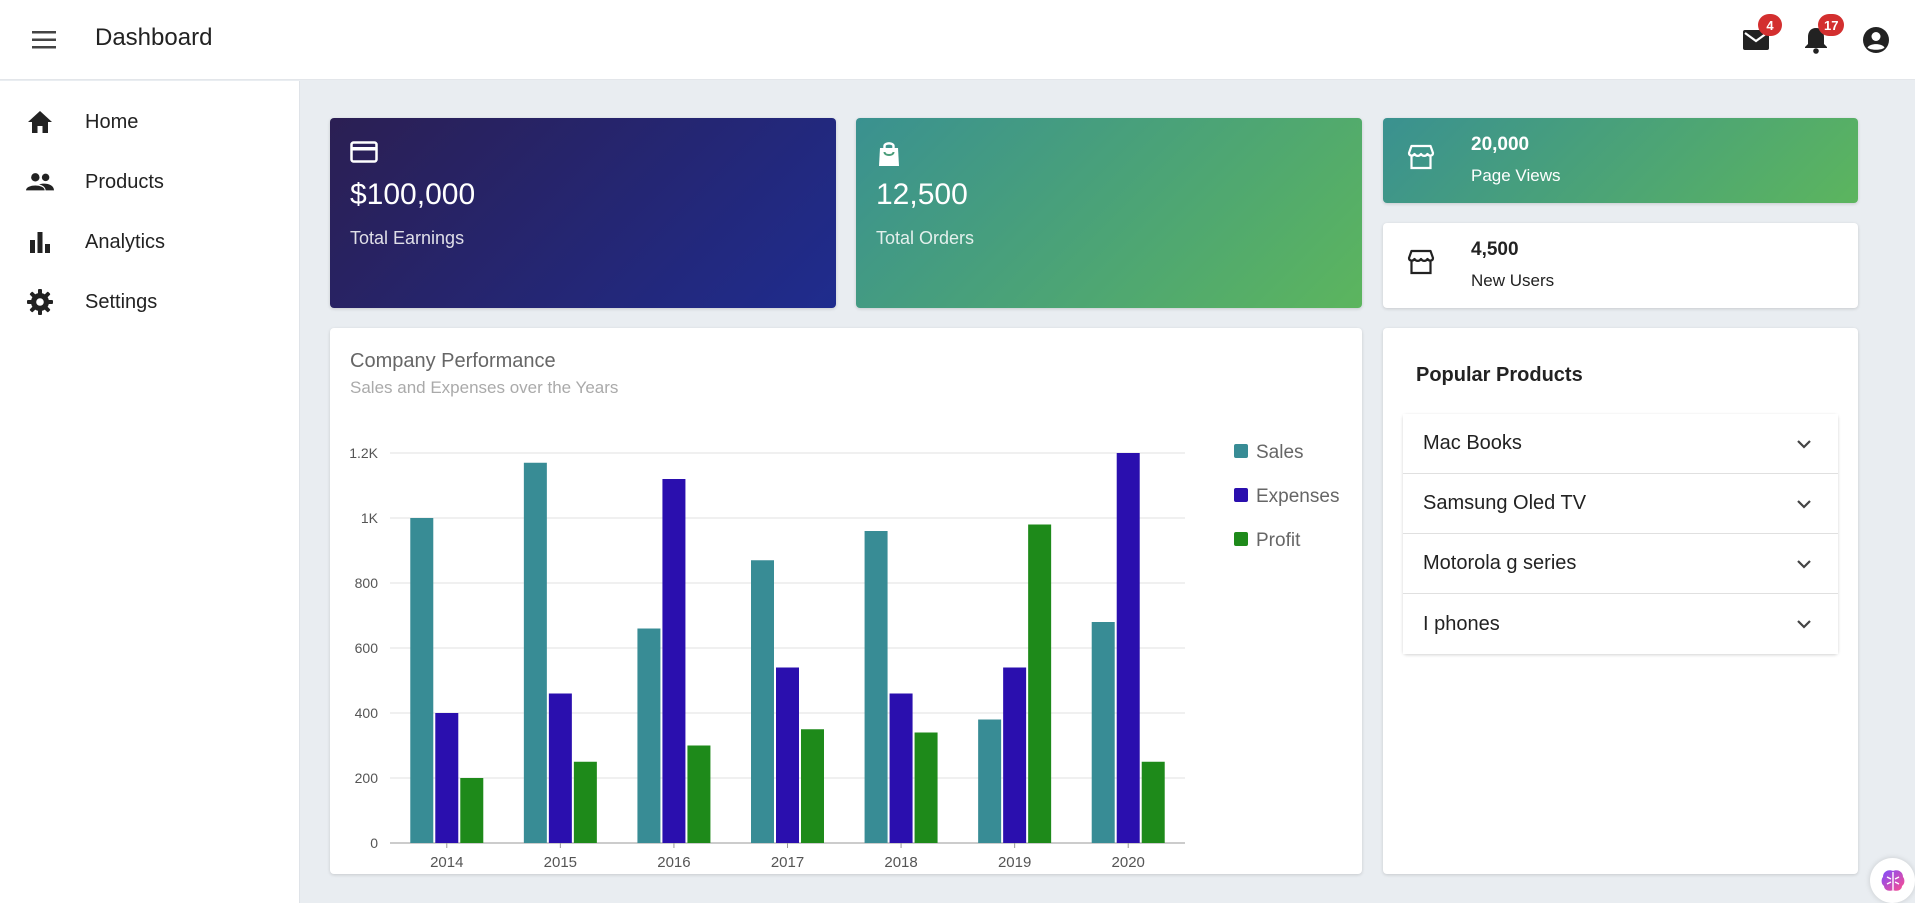  I want to click on new-users-card: 4,500 New Users, so click(1620, 265).